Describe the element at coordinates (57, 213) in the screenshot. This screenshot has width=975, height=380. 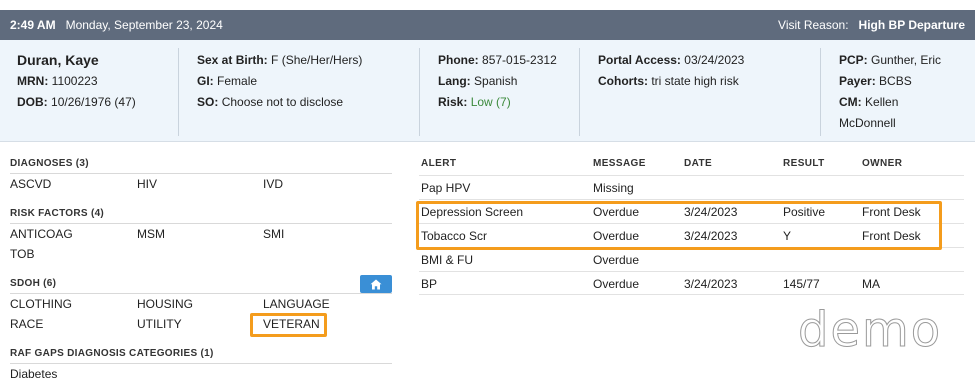
I see `risk-factors-title: RISK FACTORS (4)` at that location.